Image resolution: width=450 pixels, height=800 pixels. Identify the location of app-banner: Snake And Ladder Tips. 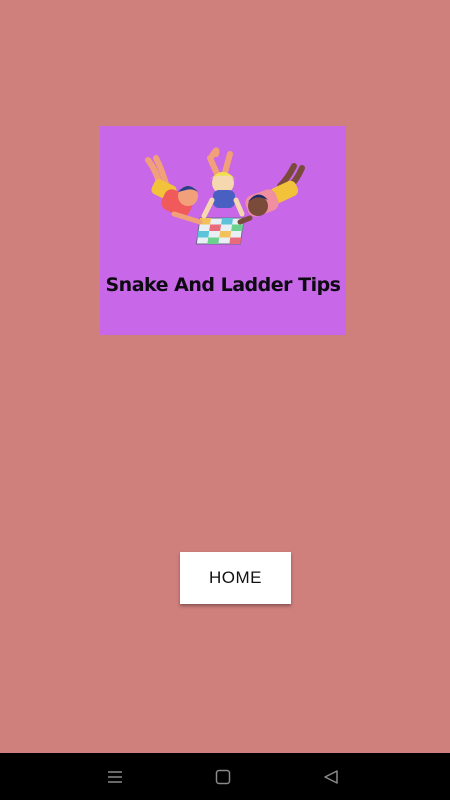
(223, 230).